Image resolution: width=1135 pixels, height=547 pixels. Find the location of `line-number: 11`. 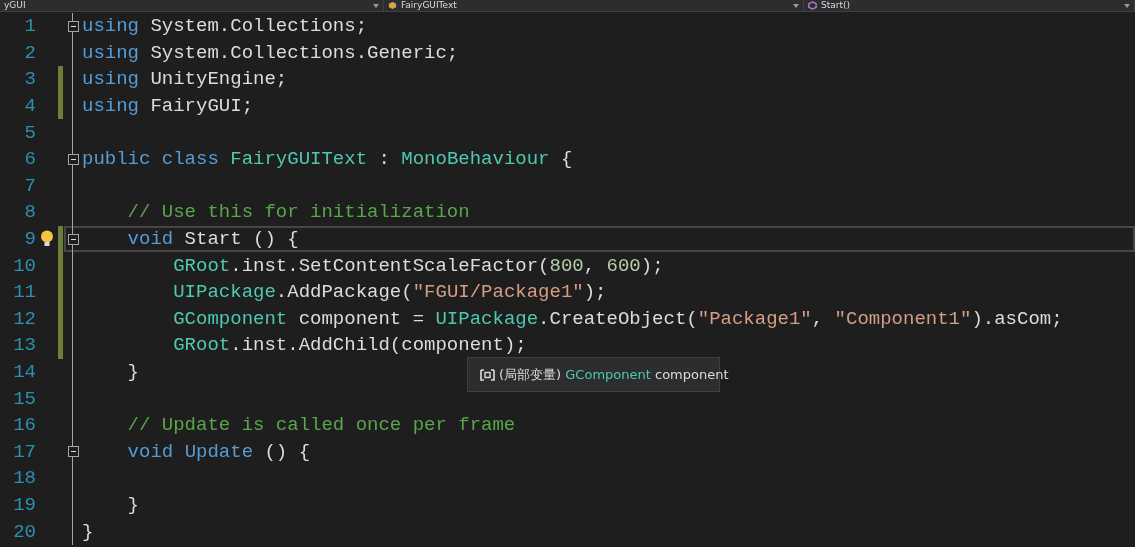

line-number: 11 is located at coordinates (24, 293).